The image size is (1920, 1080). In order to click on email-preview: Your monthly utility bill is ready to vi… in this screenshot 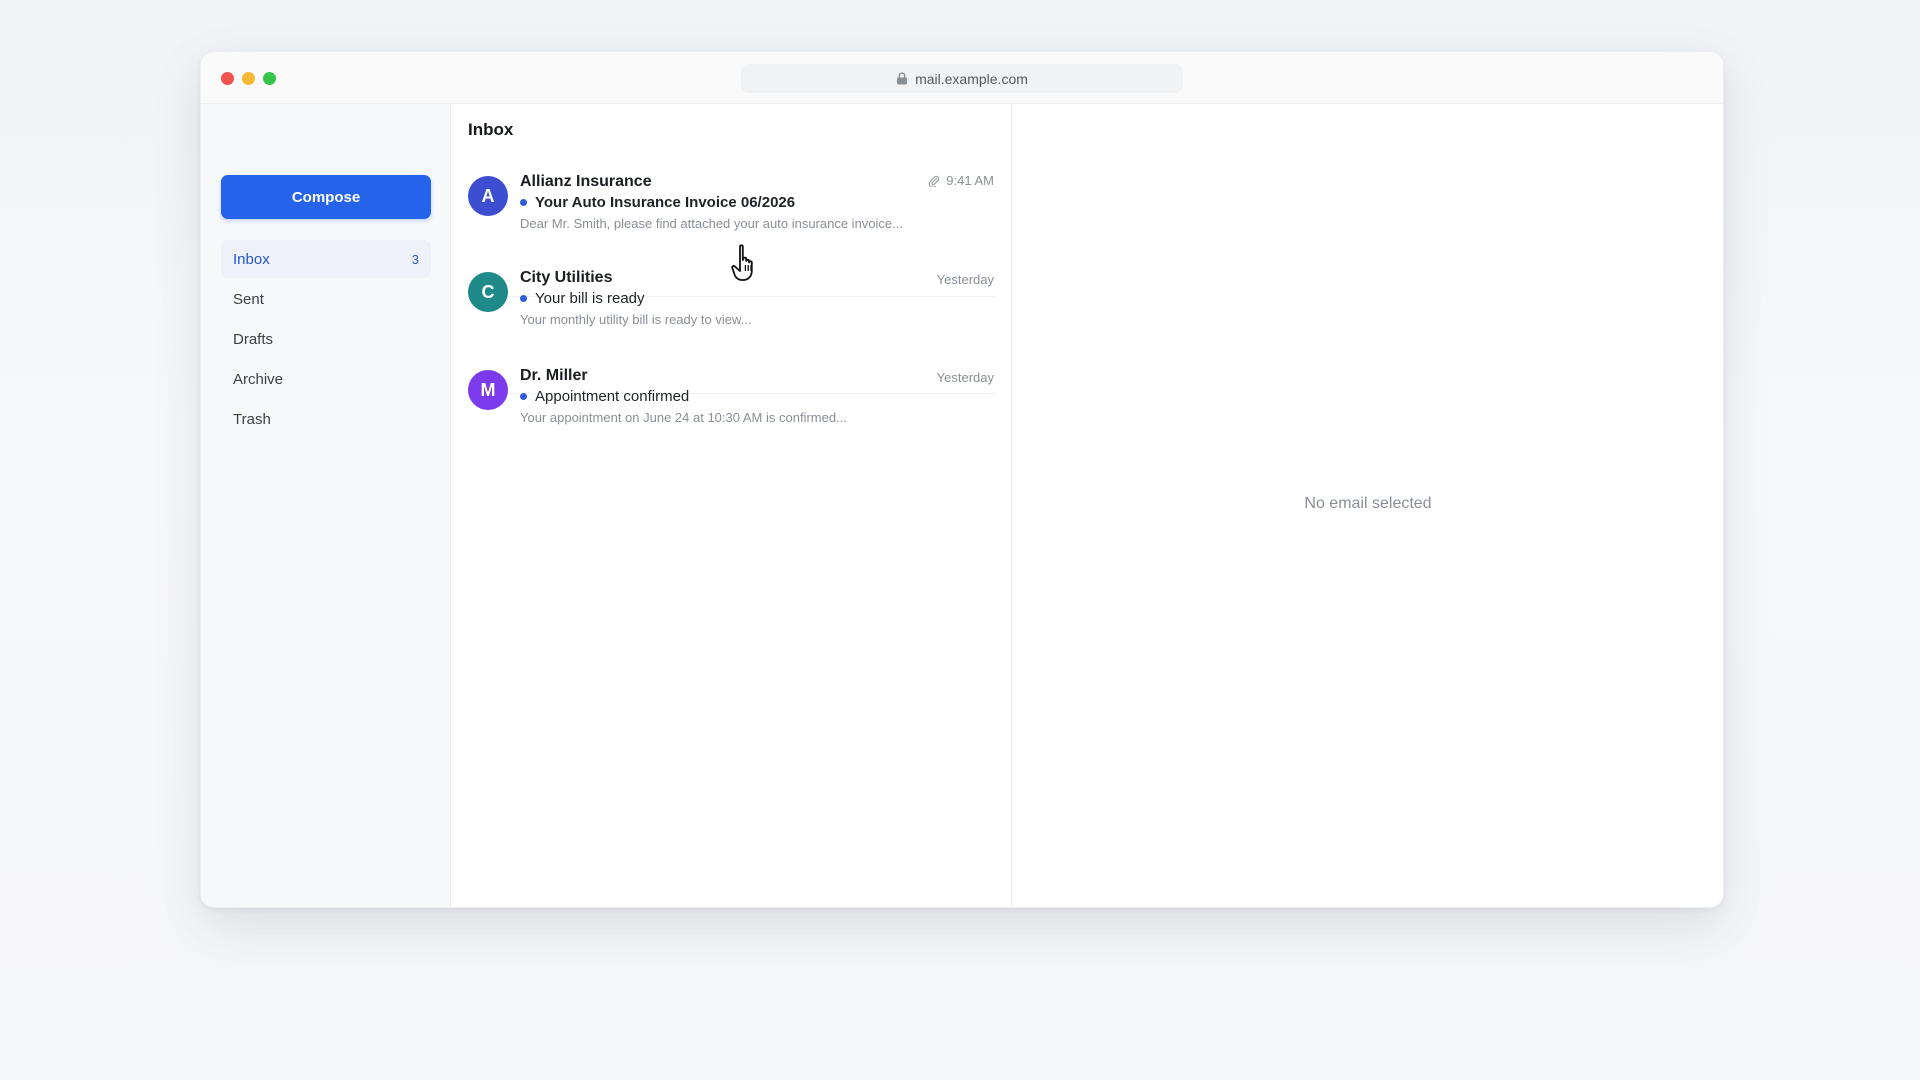, I will do `click(636, 319)`.